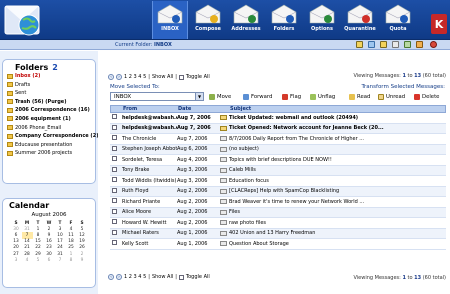 The image size is (450, 294). Describe the element at coordinates (149, 202) in the screenshot. I see `row-from: Richard Priante` at that location.